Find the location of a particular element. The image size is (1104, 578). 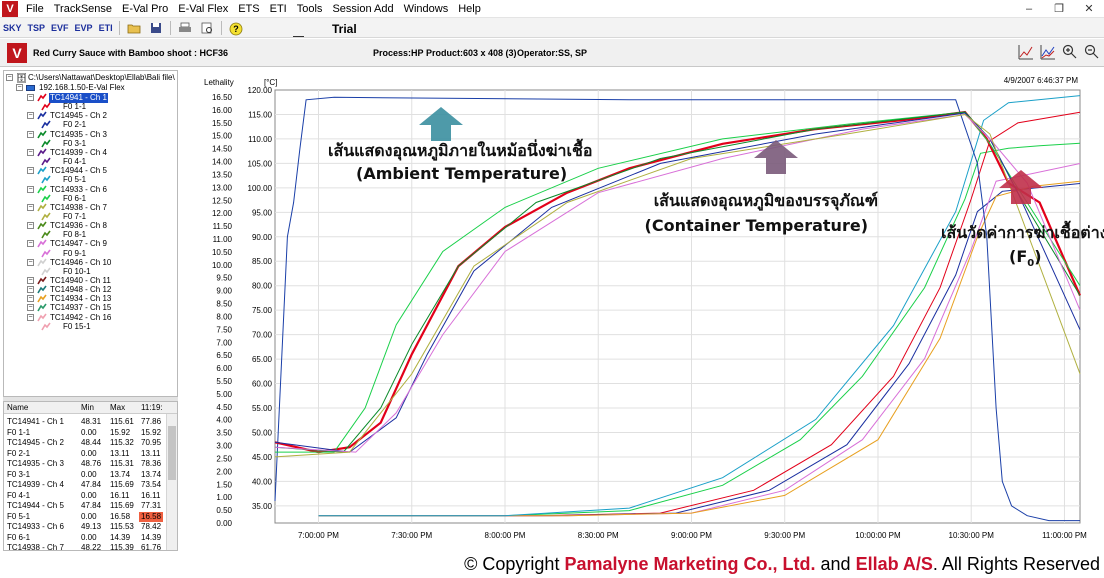

help-icon: ? is located at coordinates (236, 28).